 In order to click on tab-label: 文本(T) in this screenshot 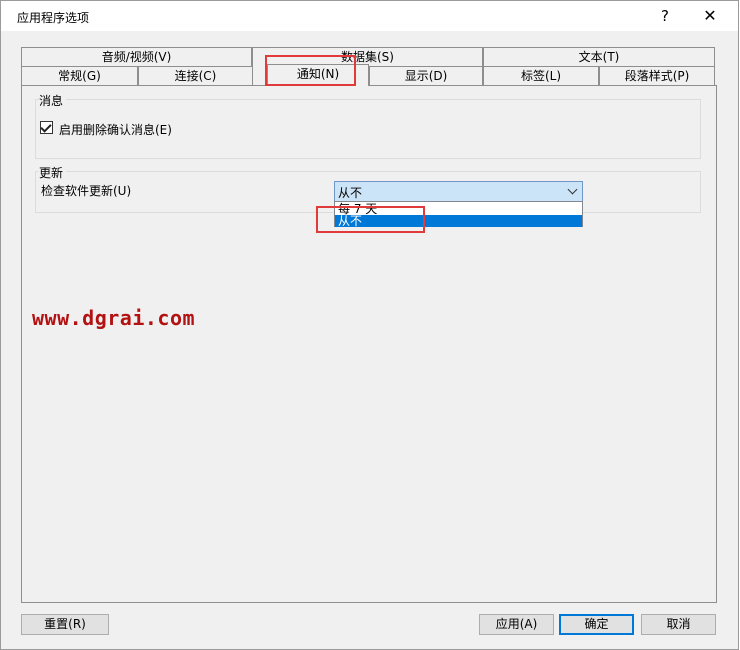, I will do `click(599, 57)`.